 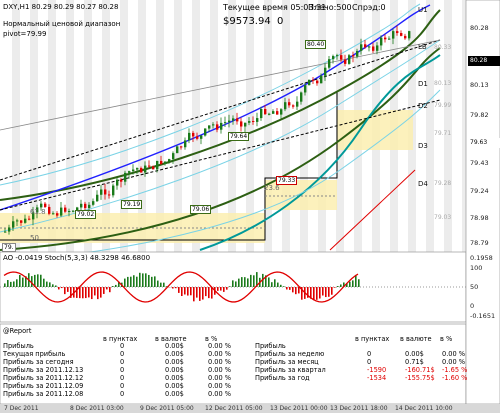 What do you see at coordinates (484, 143) in the screenshot?
I see `axis-mid-price: 79.63` at bounding box center [484, 143].